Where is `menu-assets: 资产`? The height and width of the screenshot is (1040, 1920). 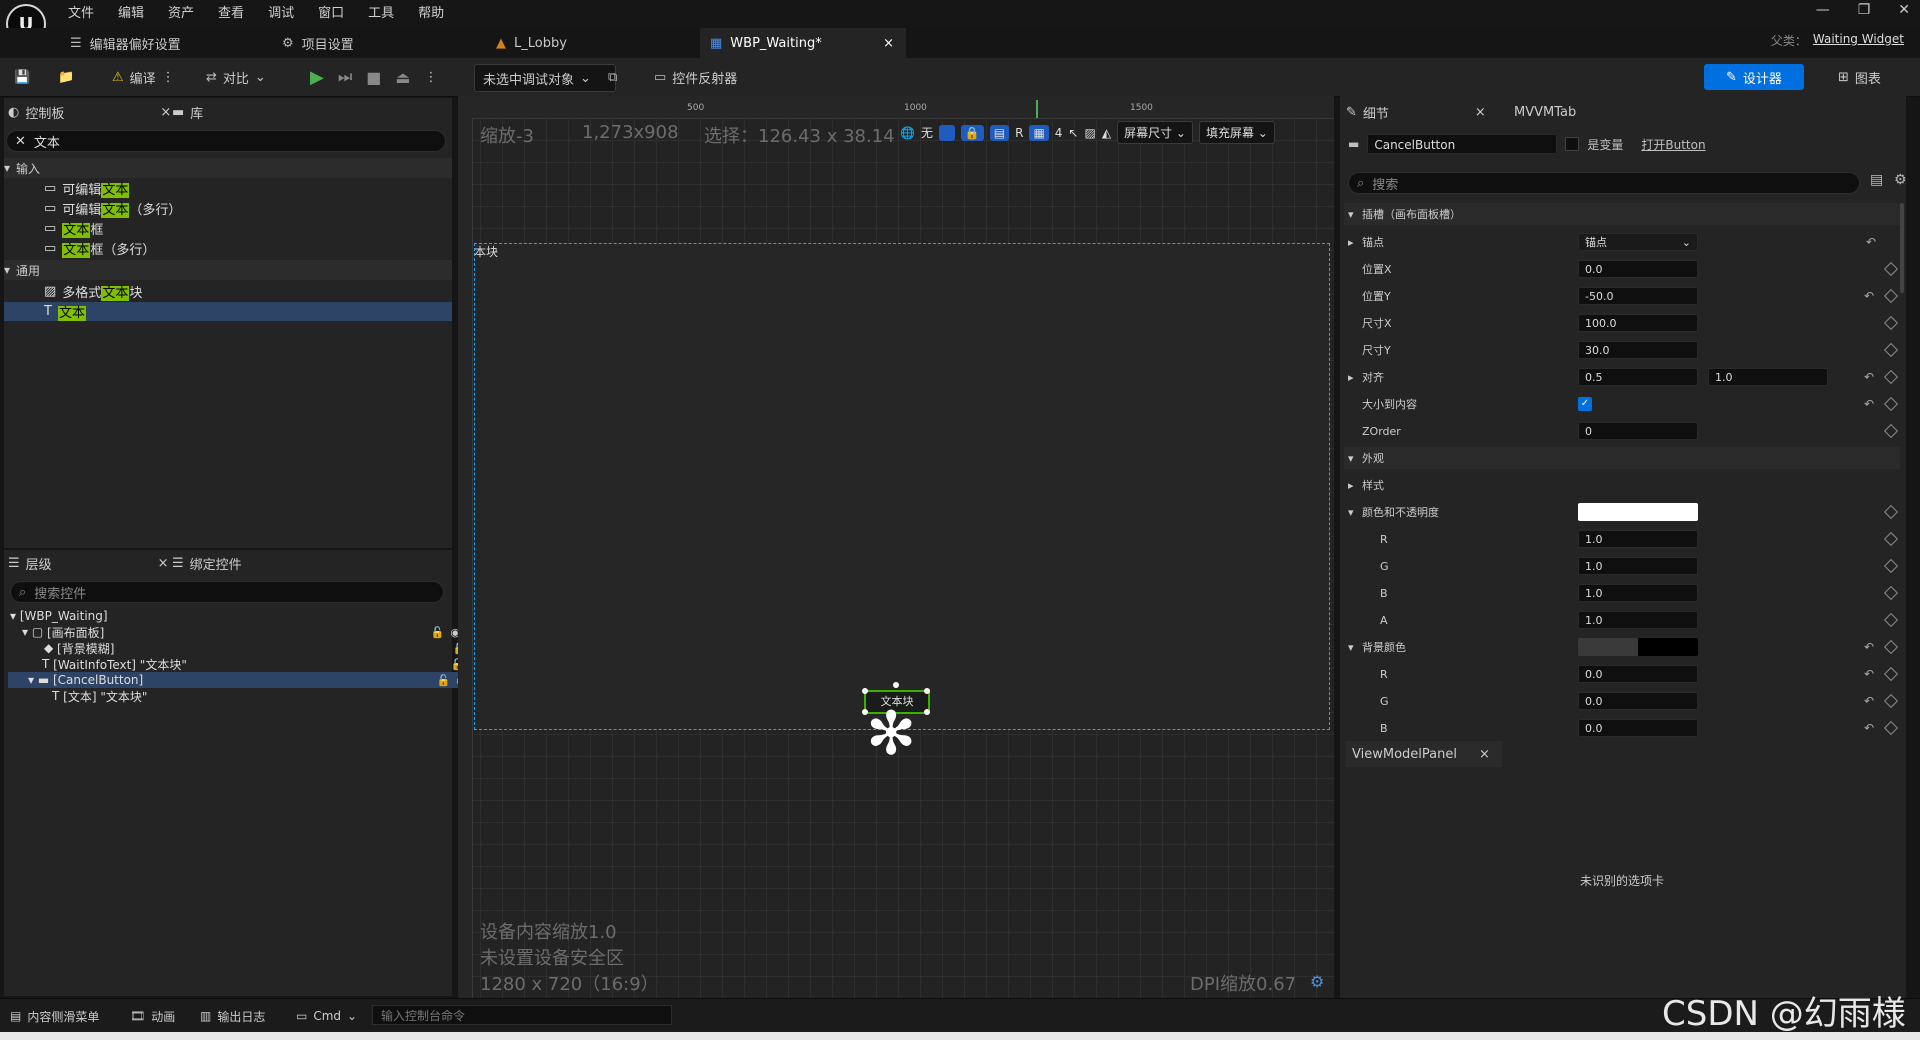
menu-assets: 资产 is located at coordinates (181, 14).